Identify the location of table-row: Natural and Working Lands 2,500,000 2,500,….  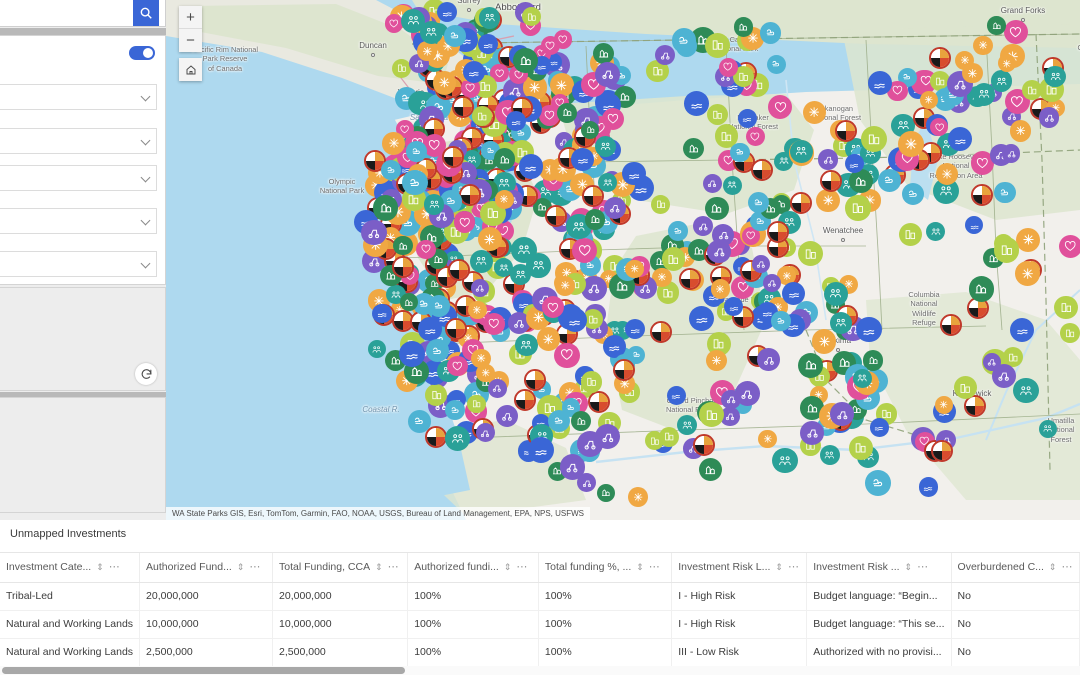
(540, 652).